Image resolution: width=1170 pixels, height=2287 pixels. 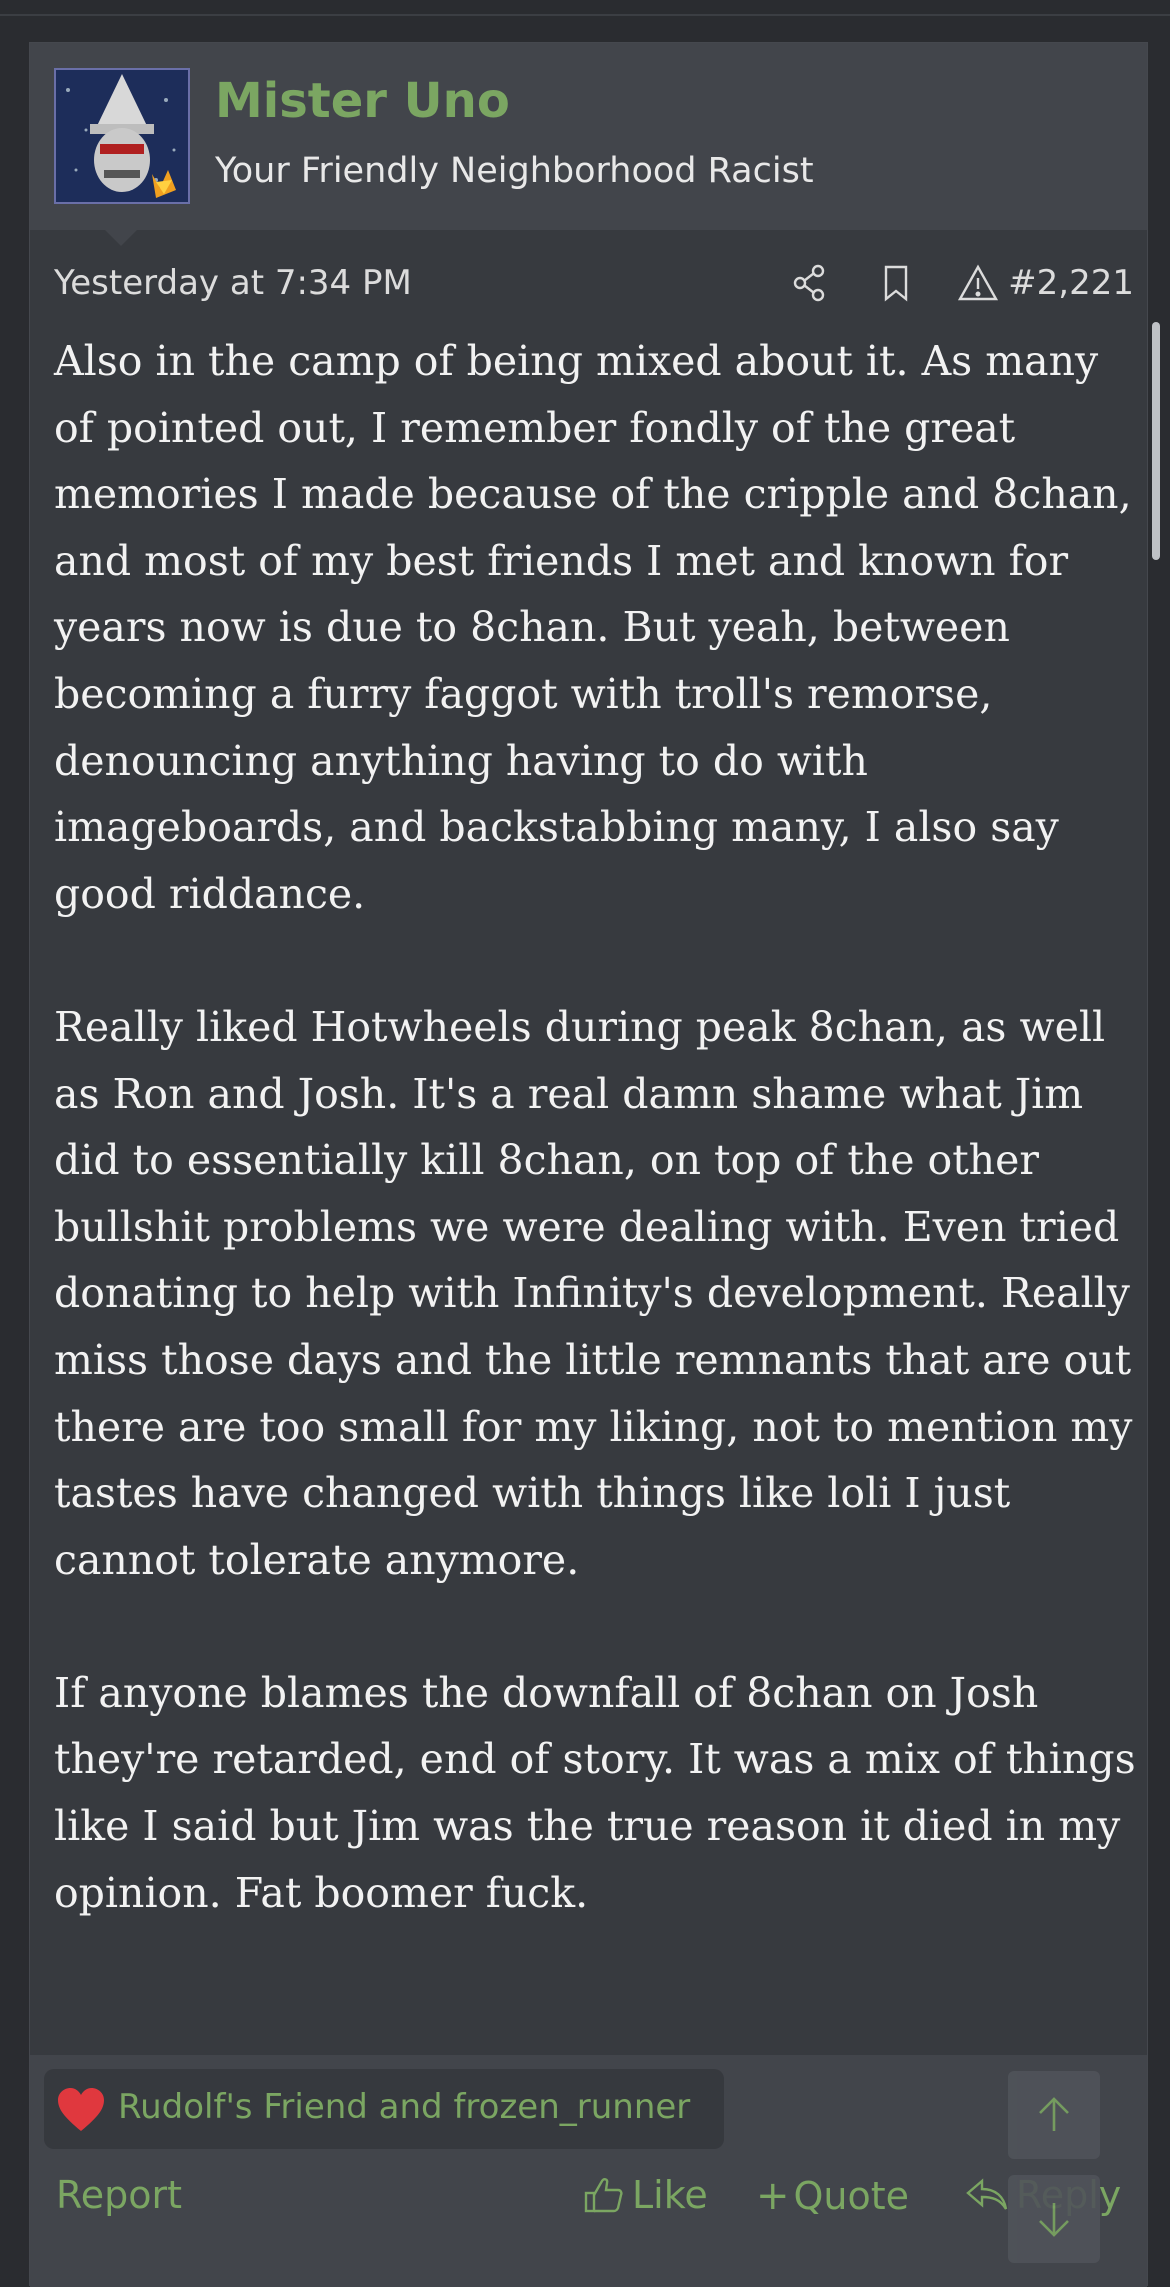 I want to click on bookmark-icon, so click(x=896, y=283).